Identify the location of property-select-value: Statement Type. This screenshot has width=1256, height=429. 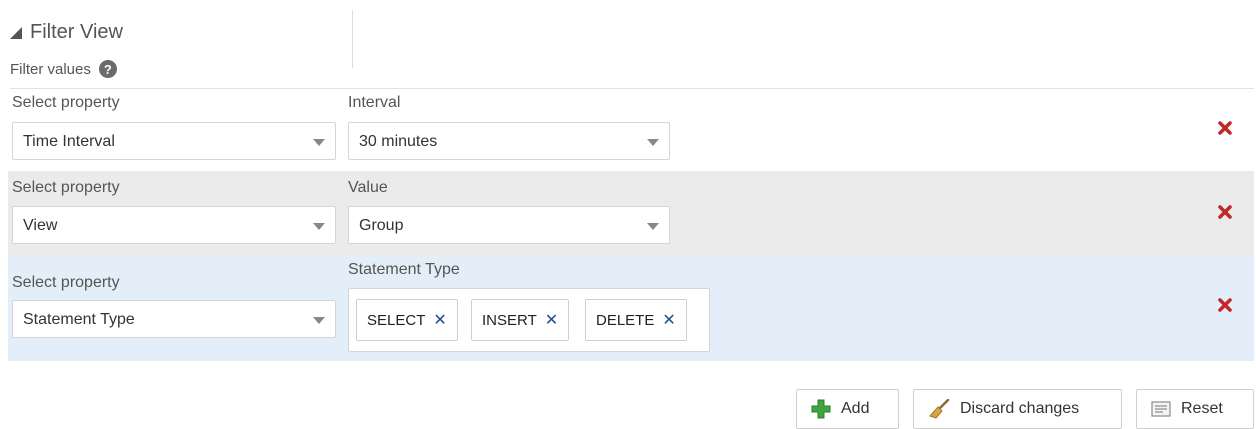
(79, 319).